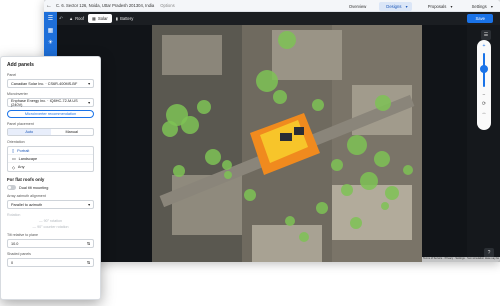 The image size is (500, 306). Describe the element at coordinates (13, 151) in the screenshot. I see `portrait-icon: ▯` at that location.